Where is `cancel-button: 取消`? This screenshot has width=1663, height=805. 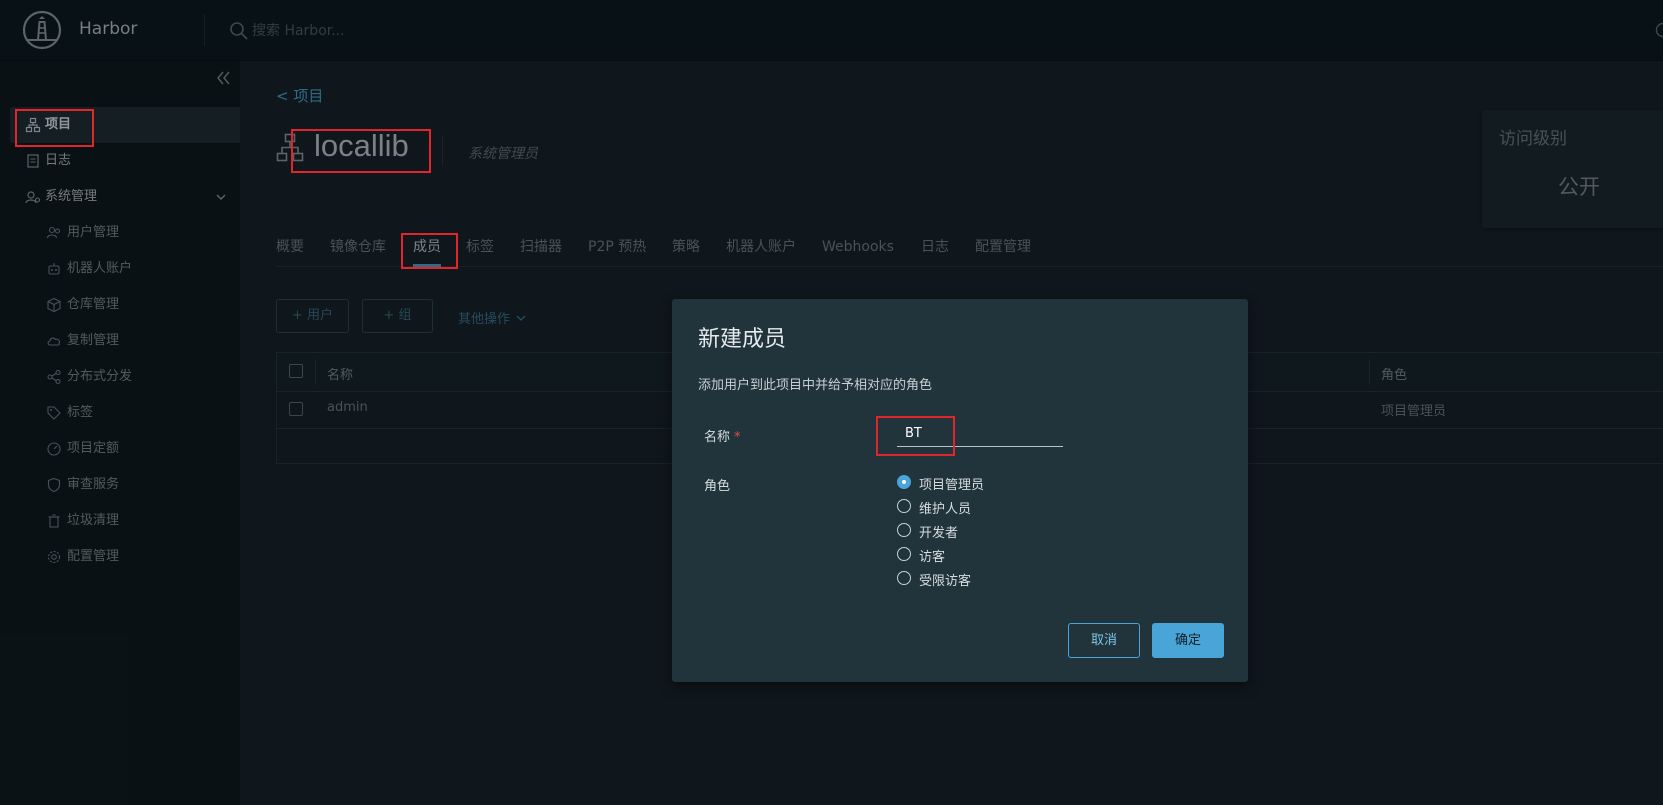
cancel-button: 取消 is located at coordinates (1104, 640).